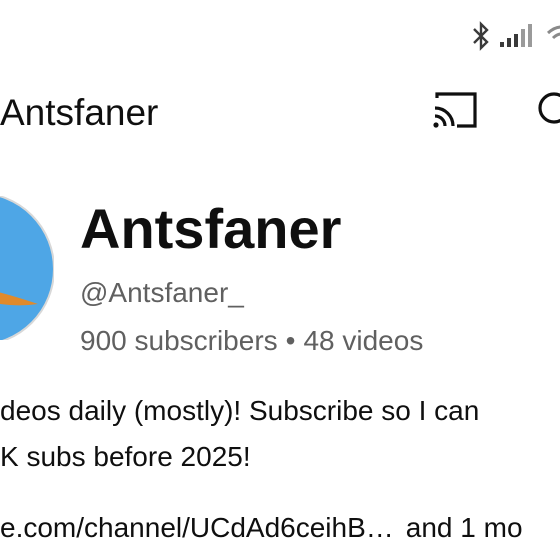 The image size is (560, 560). Describe the element at coordinates (162, 292) in the screenshot. I see `channel-handle: @Antsfaner_` at that location.